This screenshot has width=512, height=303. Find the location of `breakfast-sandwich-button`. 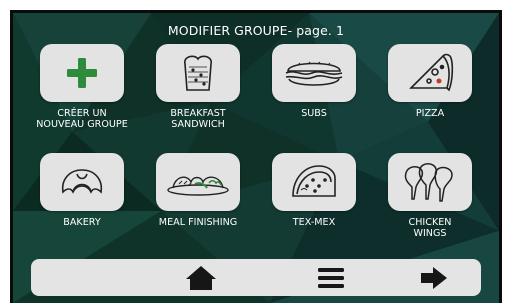

breakfast-sandwich-button is located at coordinates (198, 73).